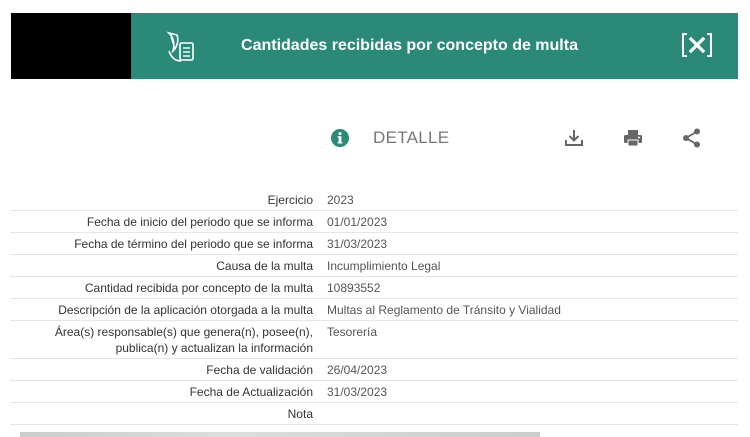 This screenshot has height=437, width=750. What do you see at coordinates (264, 266) in the screenshot?
I see `row-label: Causa de la multa` at bounding box center [264, 266].